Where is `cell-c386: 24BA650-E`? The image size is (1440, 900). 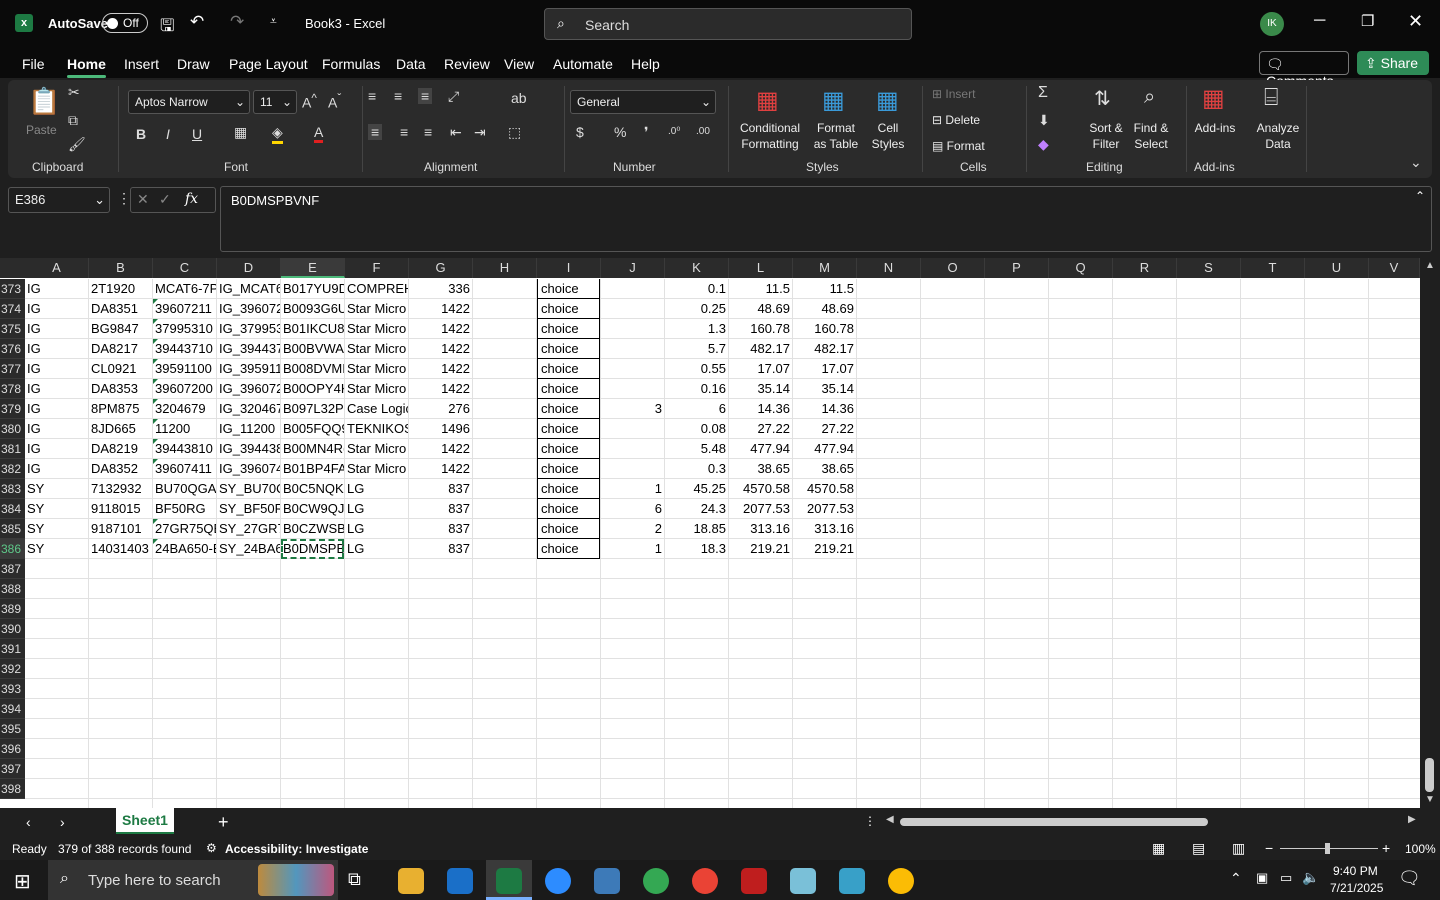 cell-c386: 24BA650-E is located at coordinates (184, 549).